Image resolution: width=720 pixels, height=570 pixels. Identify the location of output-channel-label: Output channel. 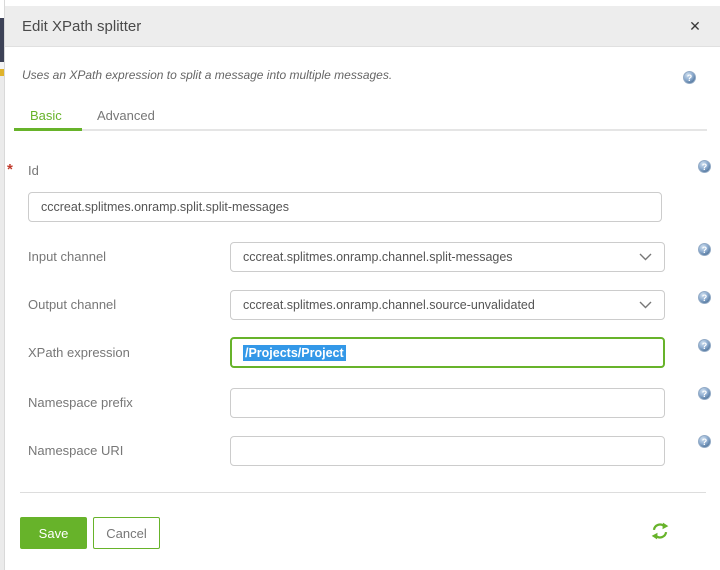
(72, 304).